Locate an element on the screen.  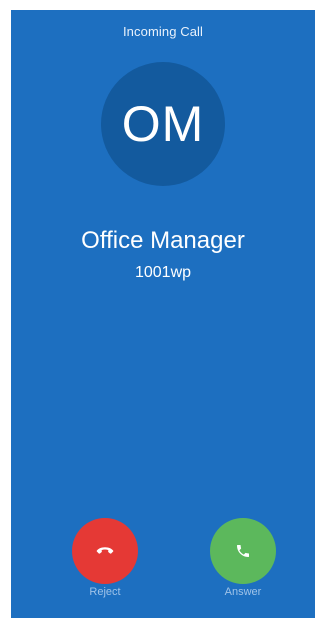
caller-avatar: OM is located at coordinates (163, 124).